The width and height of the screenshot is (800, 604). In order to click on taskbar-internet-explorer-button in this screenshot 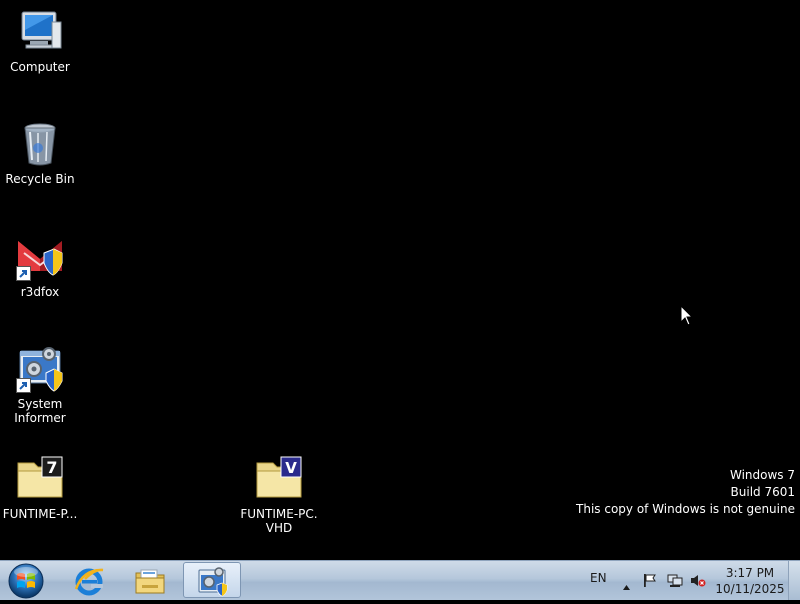, I will do `click(89, 580)`.